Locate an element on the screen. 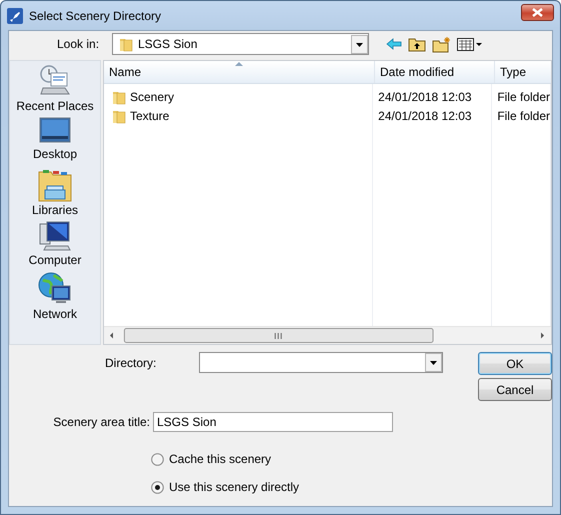  library-folder-icon is located at coordinates (55, 185).